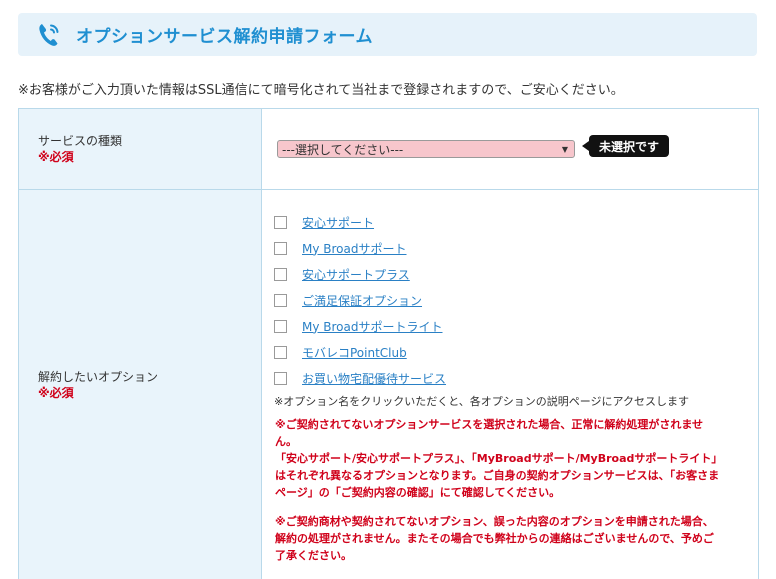  What do you see at coordinates (426, 149) in the screenshot?
I see `service-type-select: ---選択してください--- ▼` at bounding box center [426, 149].